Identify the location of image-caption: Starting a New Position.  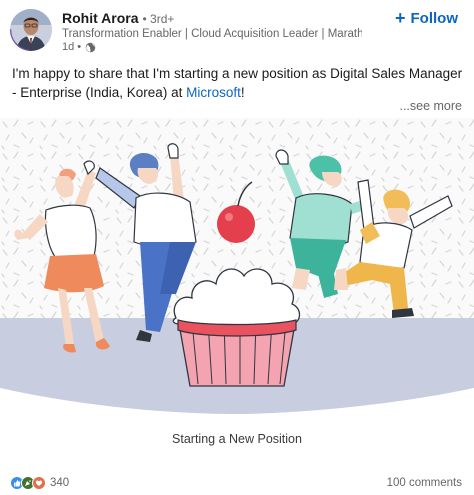
(237, 439).